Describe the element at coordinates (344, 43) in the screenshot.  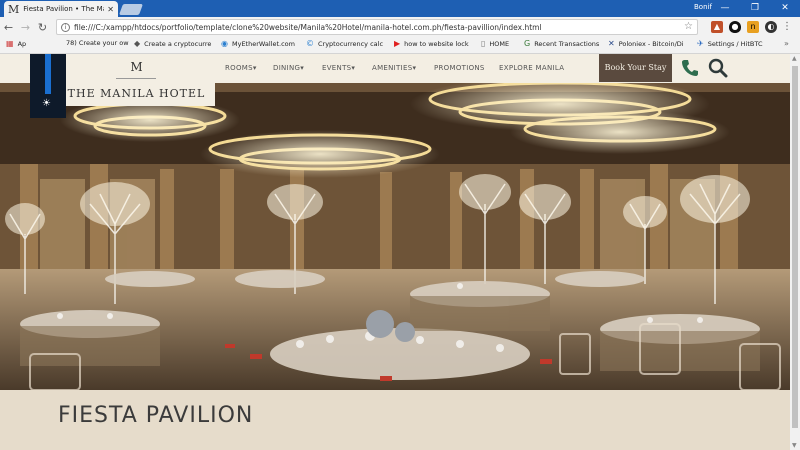
I see `bookmark-item: © Cryptocurrency calc` at that location.